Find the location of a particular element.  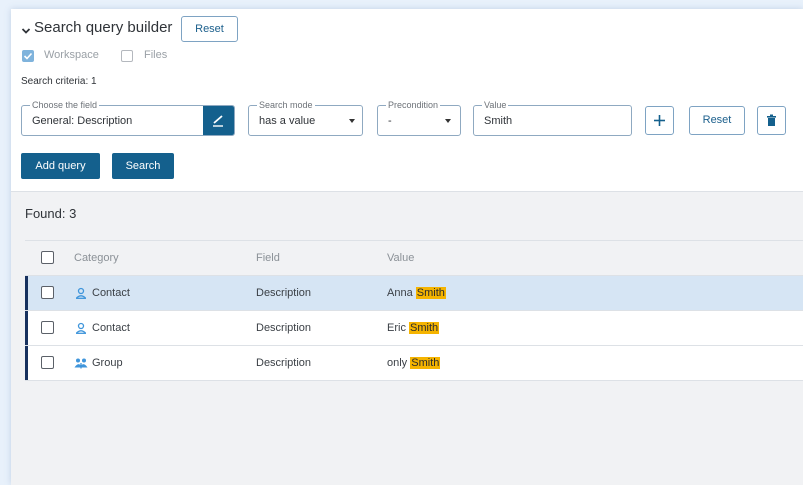

files-label: Files is located at coordinates (156, 55).